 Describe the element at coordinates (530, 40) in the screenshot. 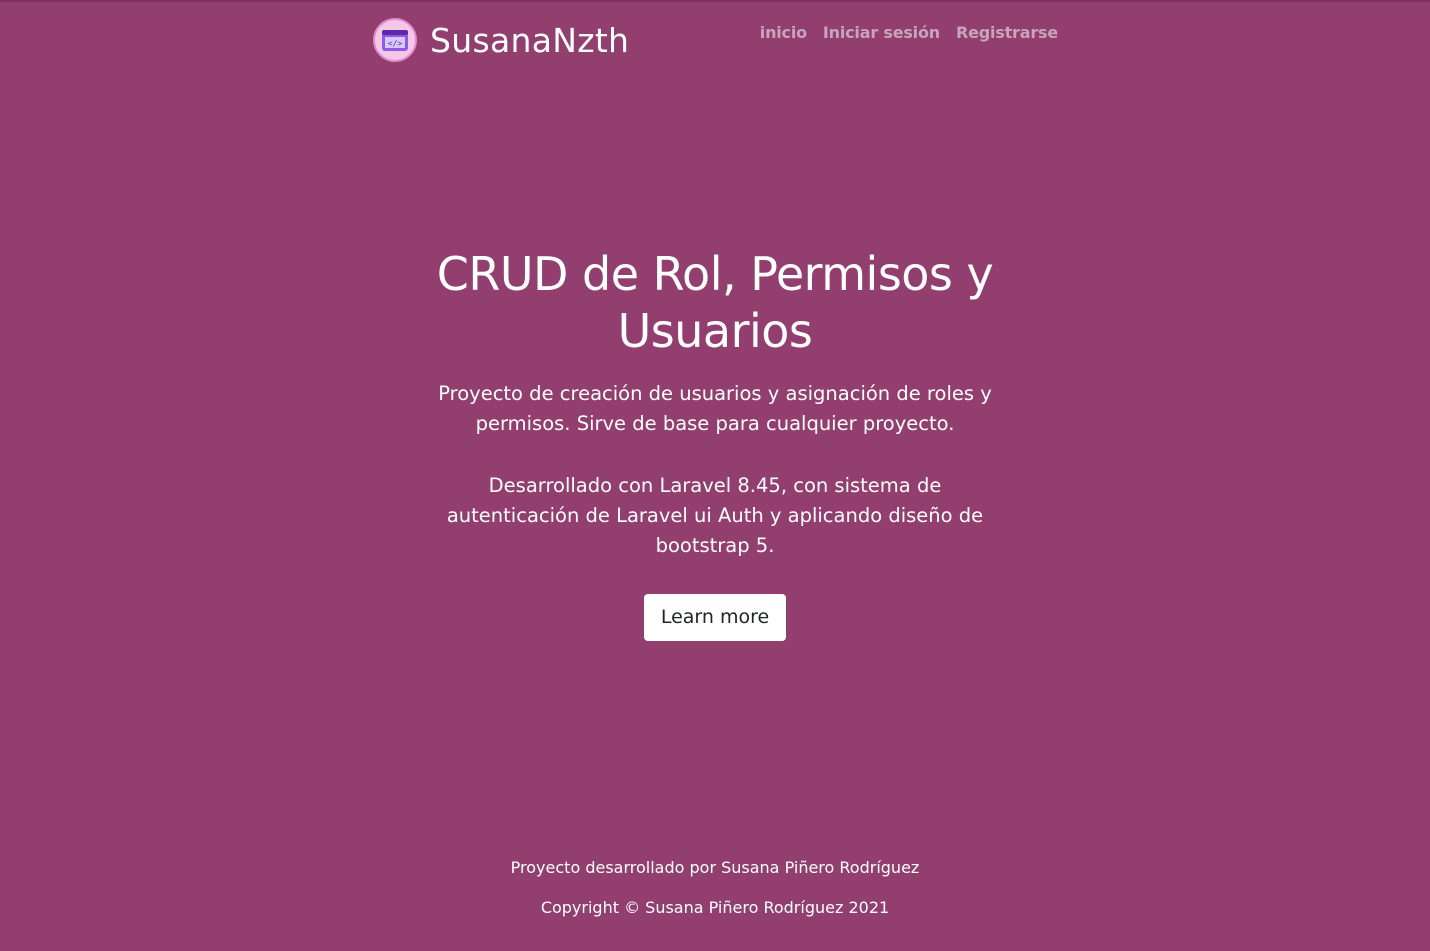

I see `brand-name: SusanaNzth` at that location.